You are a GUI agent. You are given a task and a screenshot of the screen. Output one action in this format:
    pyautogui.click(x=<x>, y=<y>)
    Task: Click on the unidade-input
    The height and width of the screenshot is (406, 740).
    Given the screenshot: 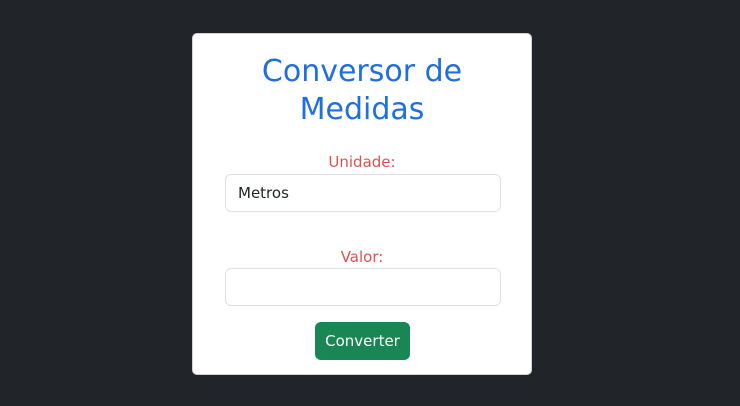 What is the action you would take?
    pyautogui.click(x=363, y=193)
    